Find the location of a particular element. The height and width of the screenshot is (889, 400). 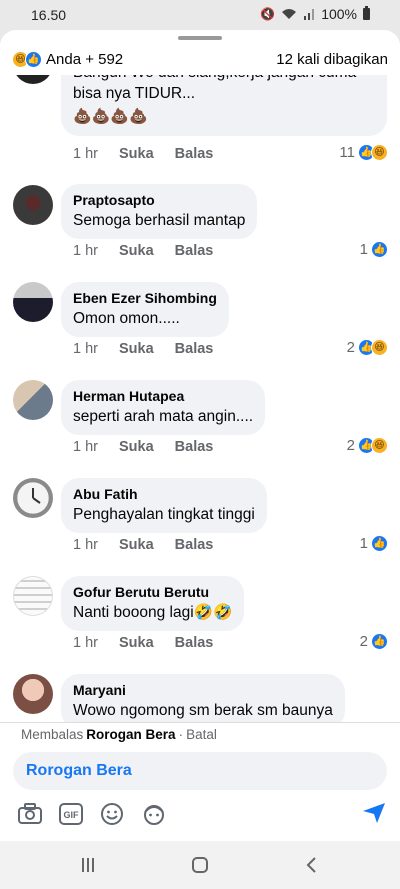

commenter-name: Maryani is located at coordinates (203, 690).